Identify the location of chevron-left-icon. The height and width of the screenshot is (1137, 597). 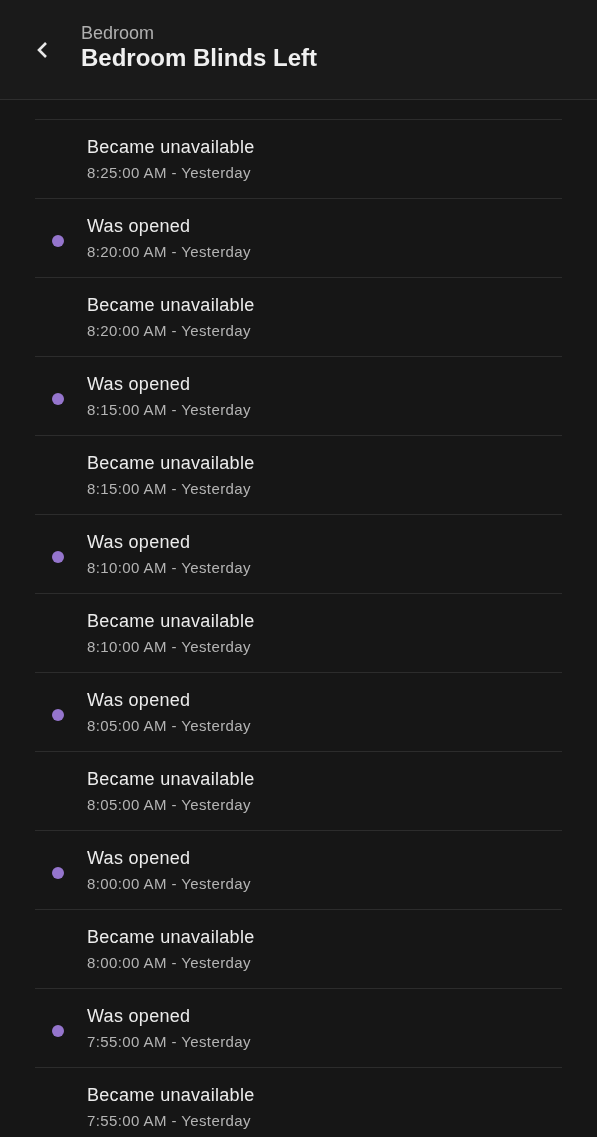
(42, 49).